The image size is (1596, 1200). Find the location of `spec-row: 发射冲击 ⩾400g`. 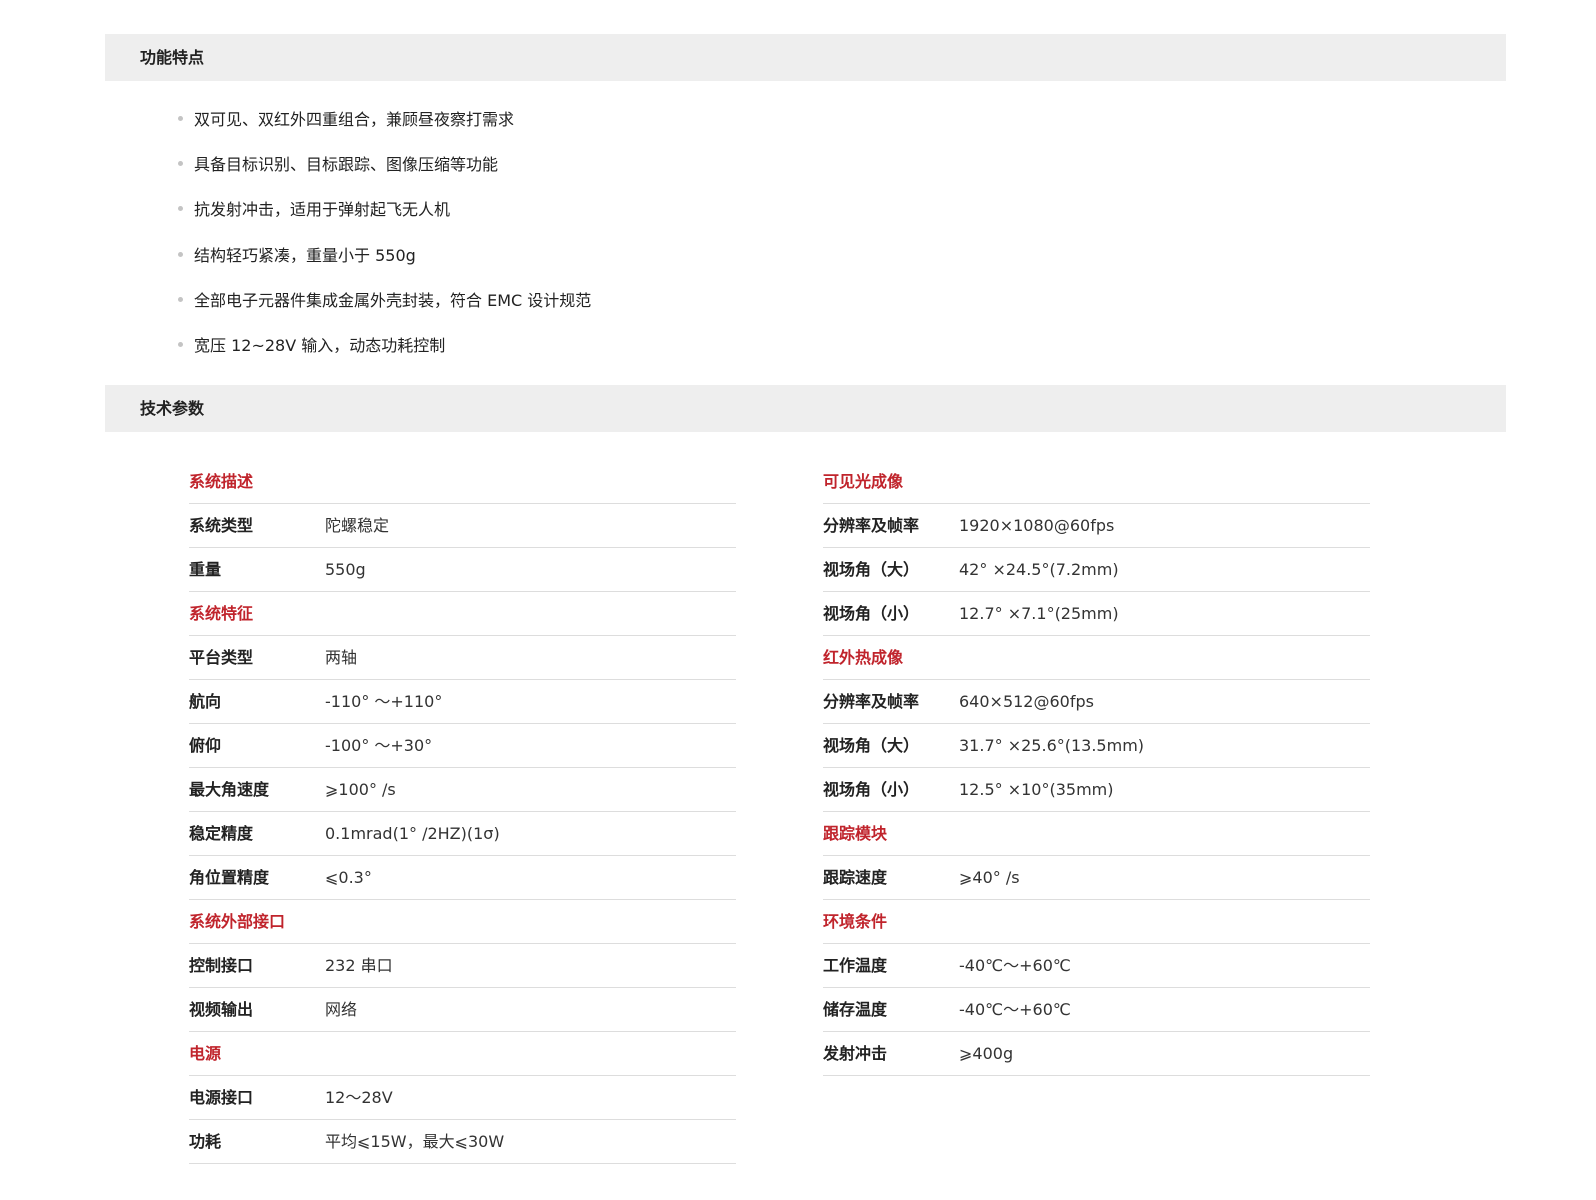

spec-row: 发射冲击 ⩾400g is located at coordinates (1096, 1054).